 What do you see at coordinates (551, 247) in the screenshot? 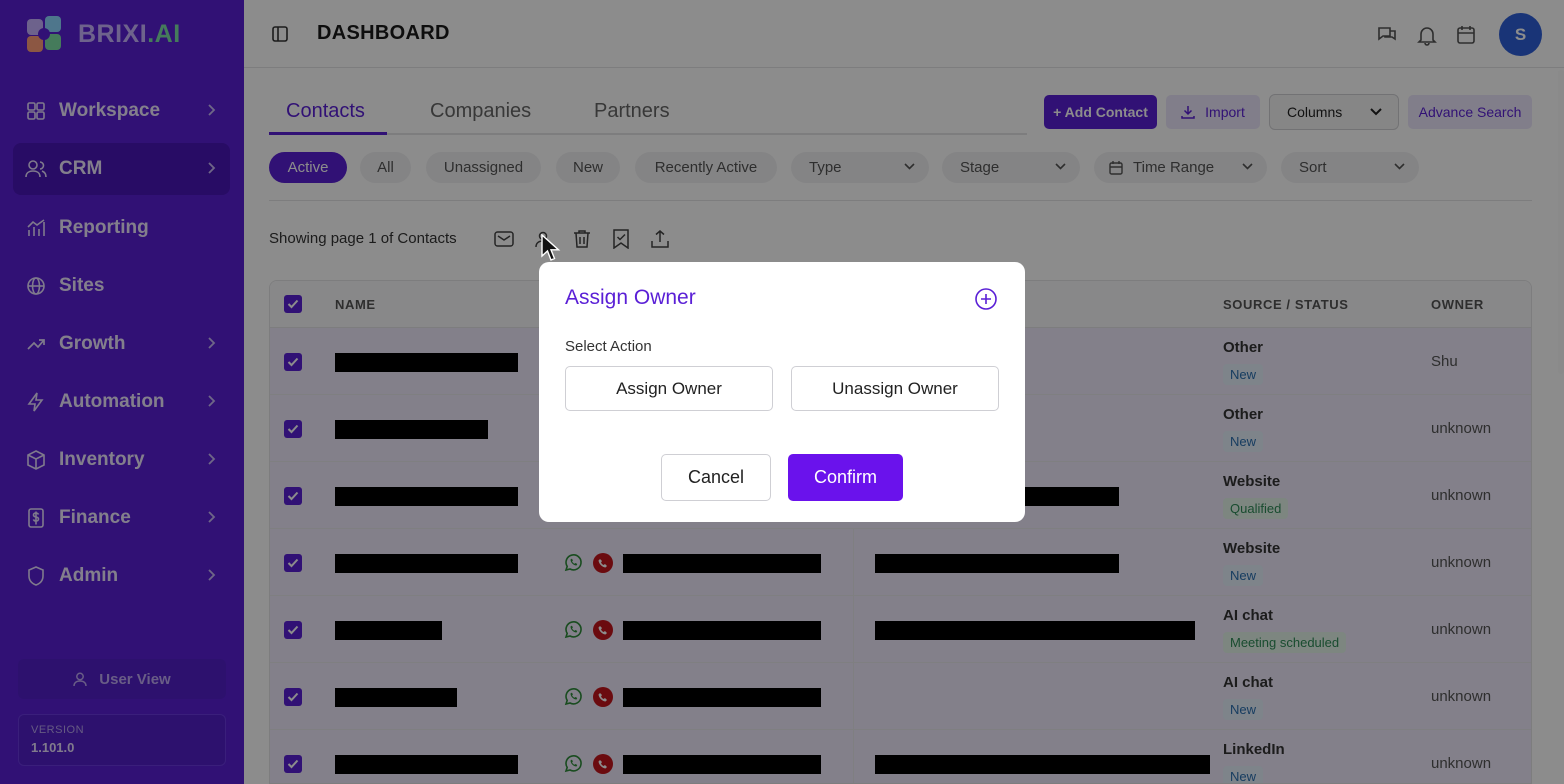
I see `mouse-cursor-icon` at bounding box center [551, 247].